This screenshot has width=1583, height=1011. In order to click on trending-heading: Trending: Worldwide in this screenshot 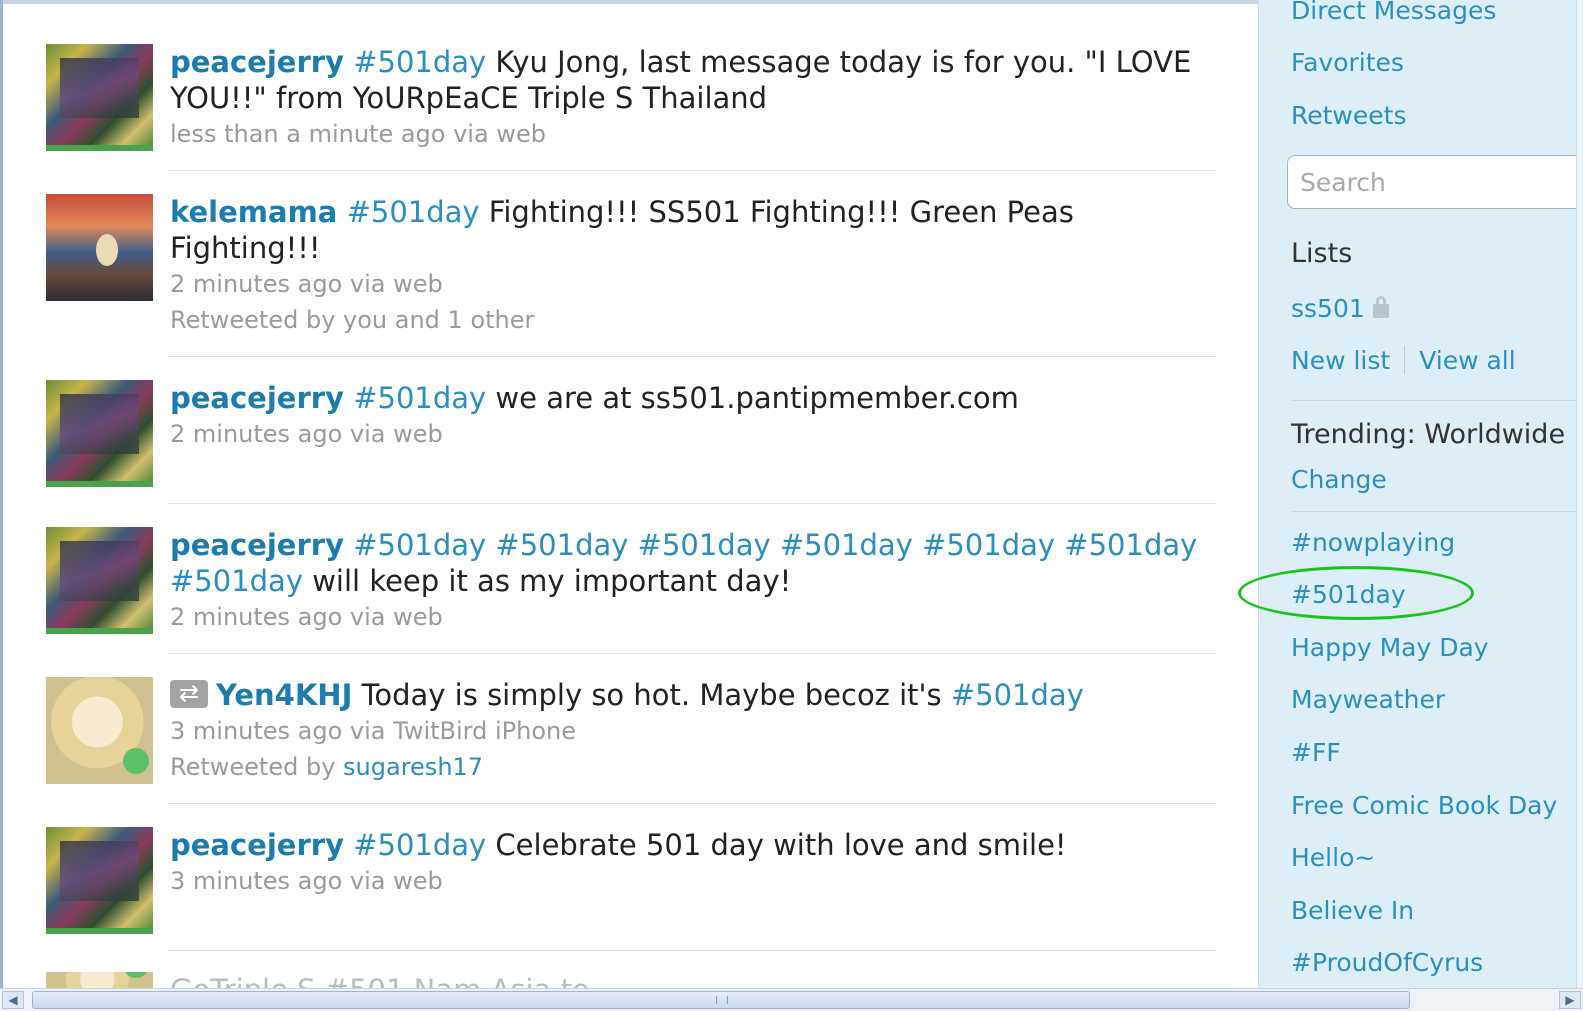, I will do `click(1428, 435)`.